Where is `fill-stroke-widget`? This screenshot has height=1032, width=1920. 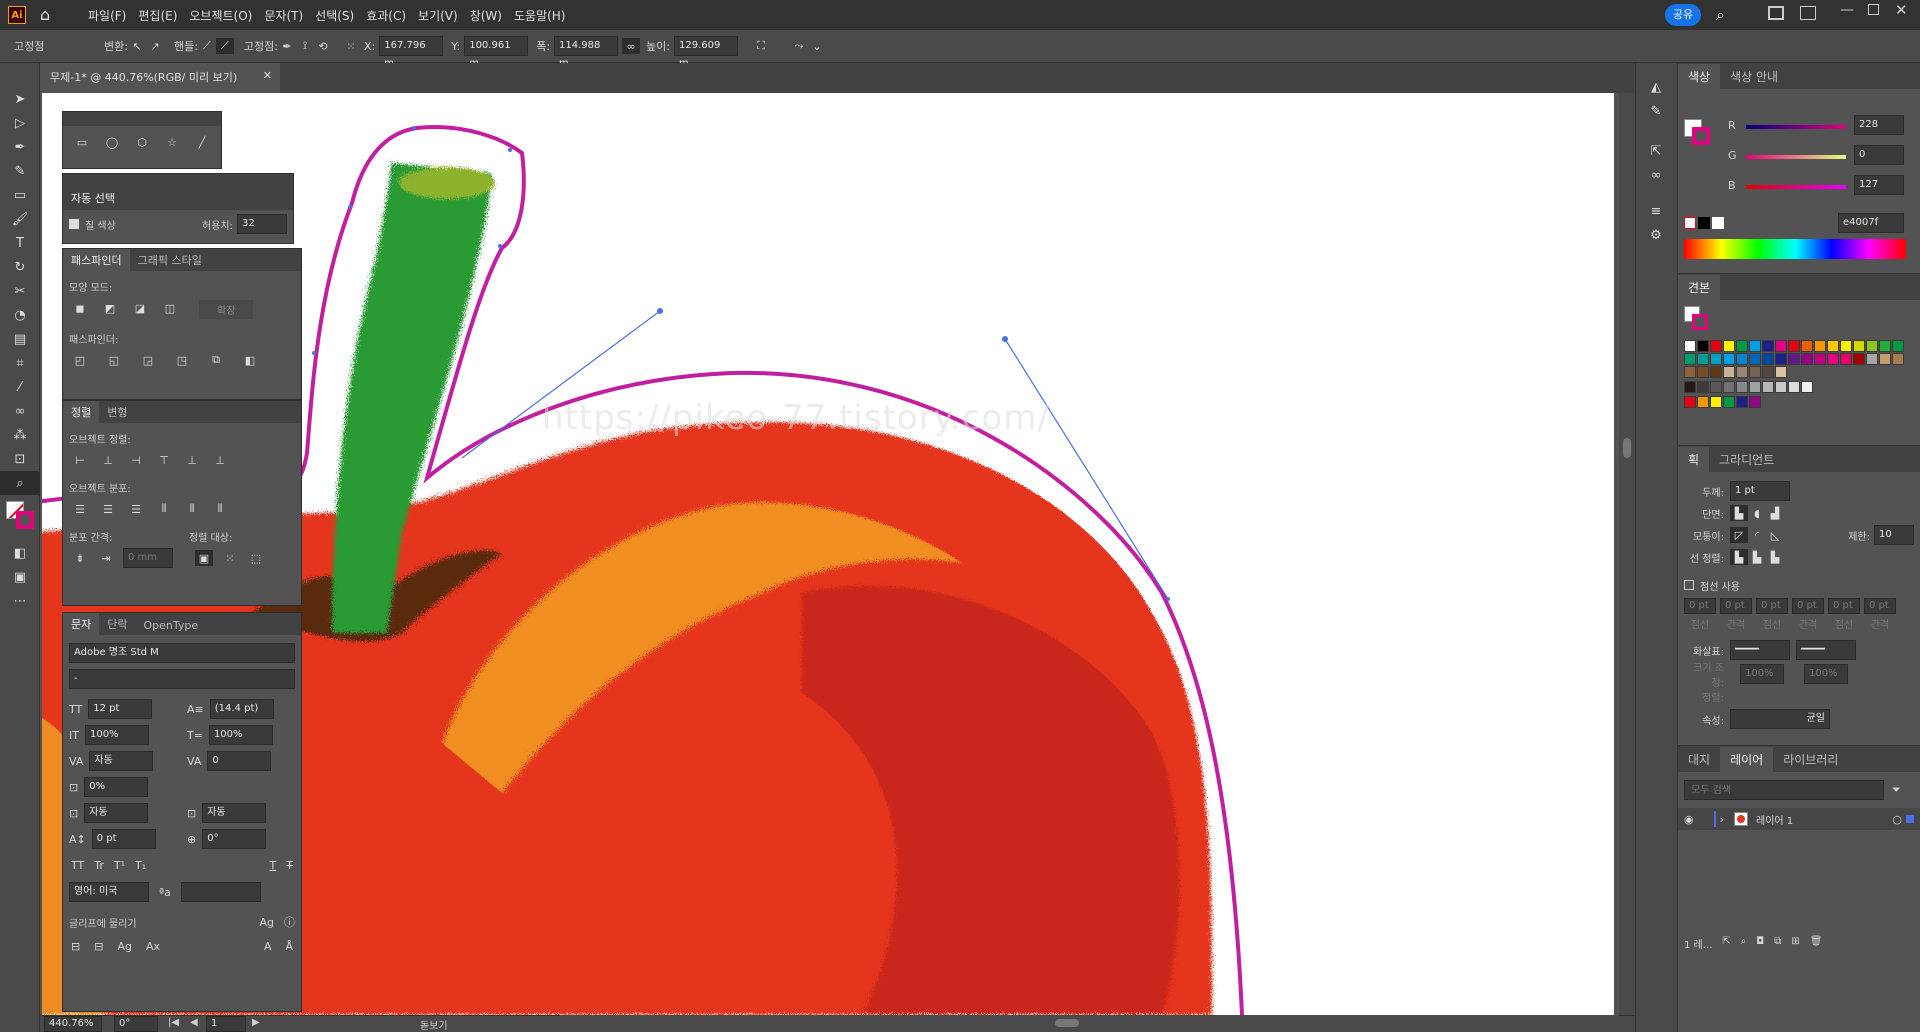
fill-stroke-widget is located at coordinates (19, 518).